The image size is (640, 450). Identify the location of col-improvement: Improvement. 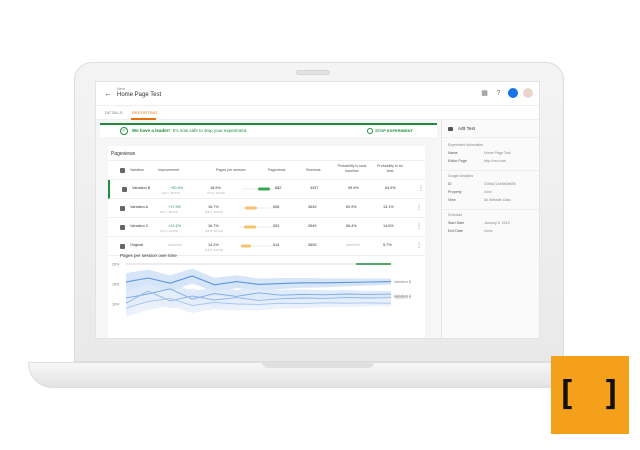
(168, 170).